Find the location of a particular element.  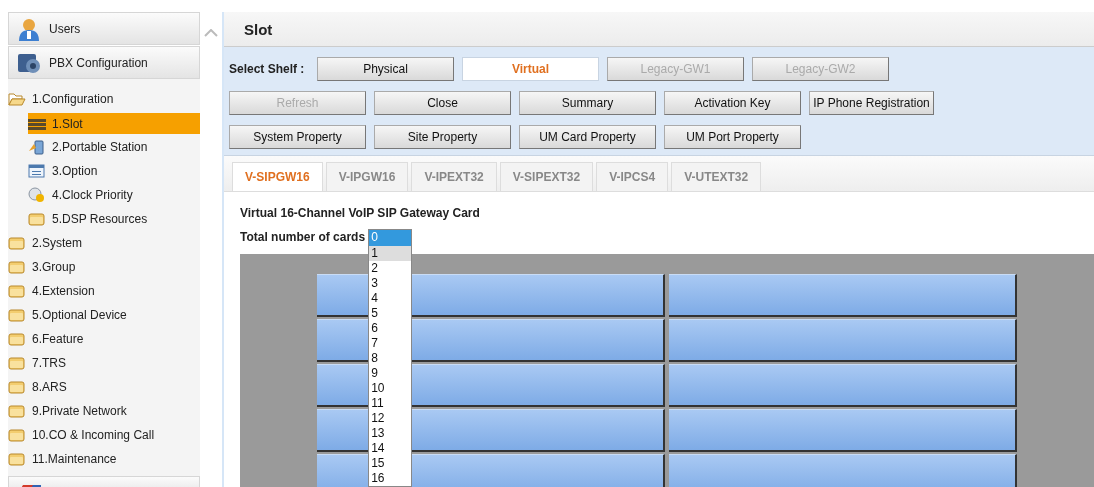

panel-header: Users is located at coordinates (104, 28).